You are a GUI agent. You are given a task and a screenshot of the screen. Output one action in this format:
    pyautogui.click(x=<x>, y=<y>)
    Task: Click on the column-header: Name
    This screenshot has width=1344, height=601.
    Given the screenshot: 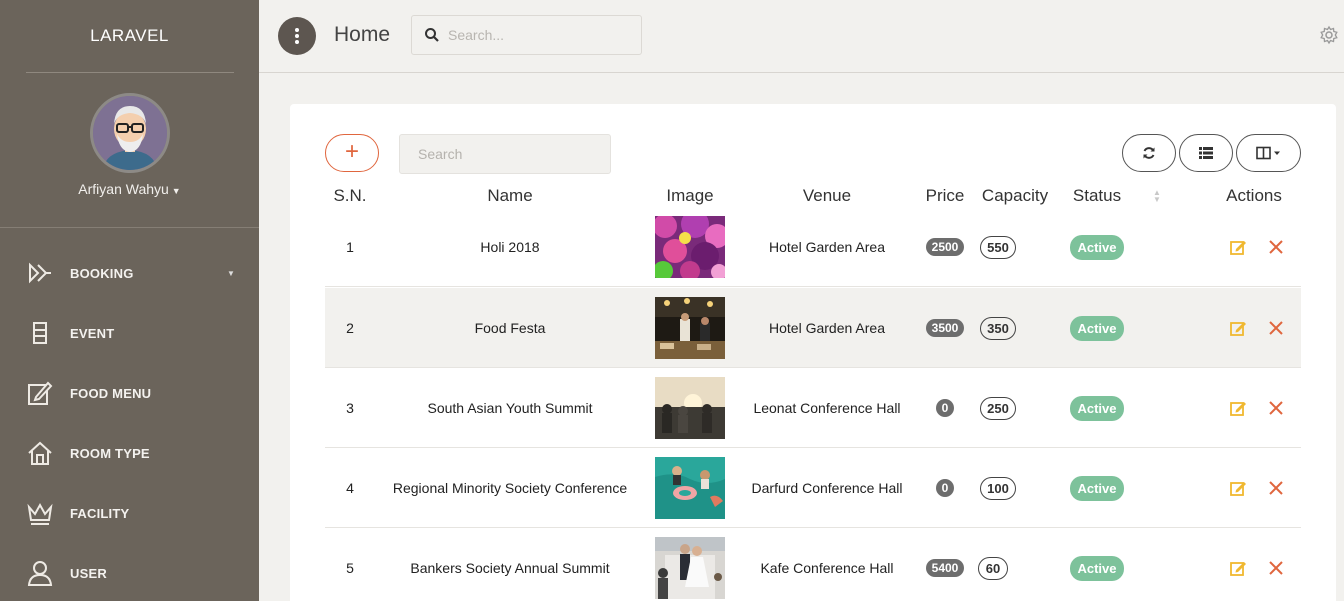 What is the action you would take?
    pyautogui.click(x=510, y=196)
    